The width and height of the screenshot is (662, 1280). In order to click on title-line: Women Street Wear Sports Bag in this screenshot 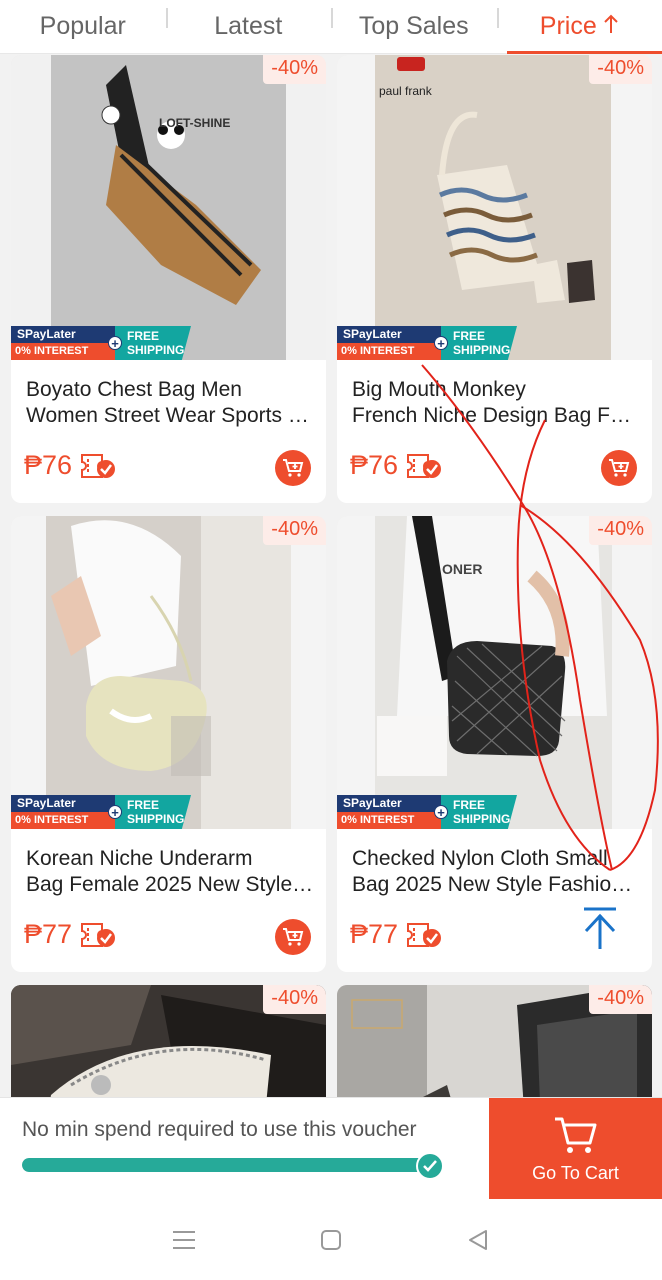, I will do `click(171, 415)`.